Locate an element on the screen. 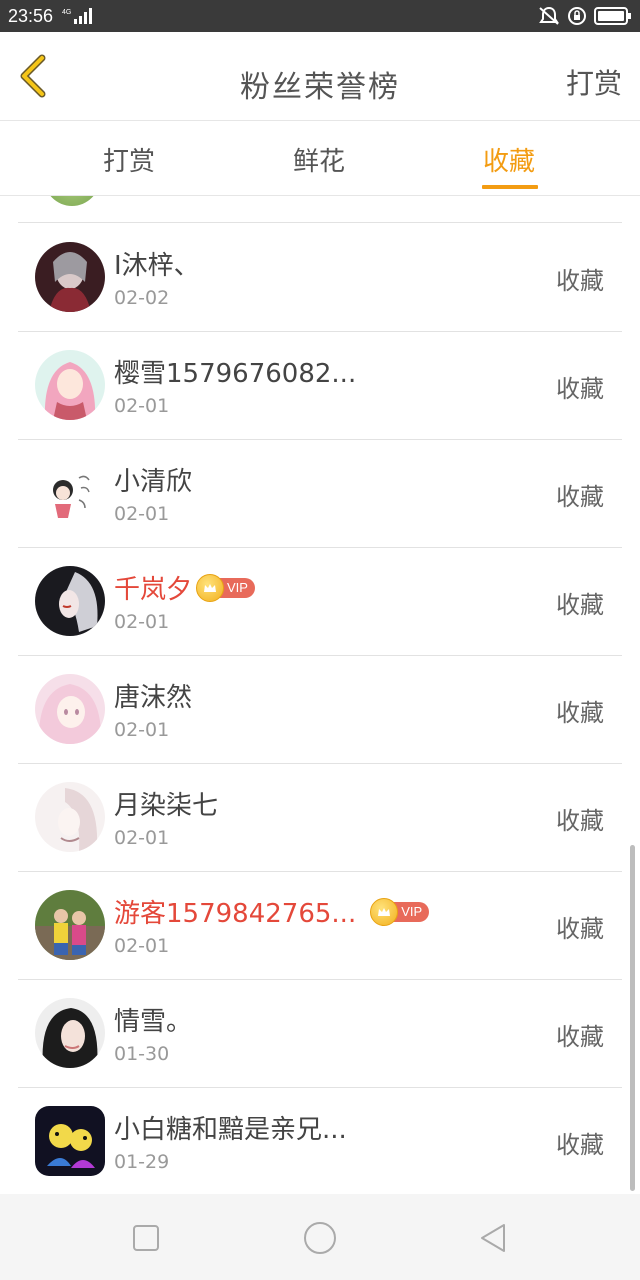  fan-name: 千岚夕 VIP is located at coordinates (184, 587).